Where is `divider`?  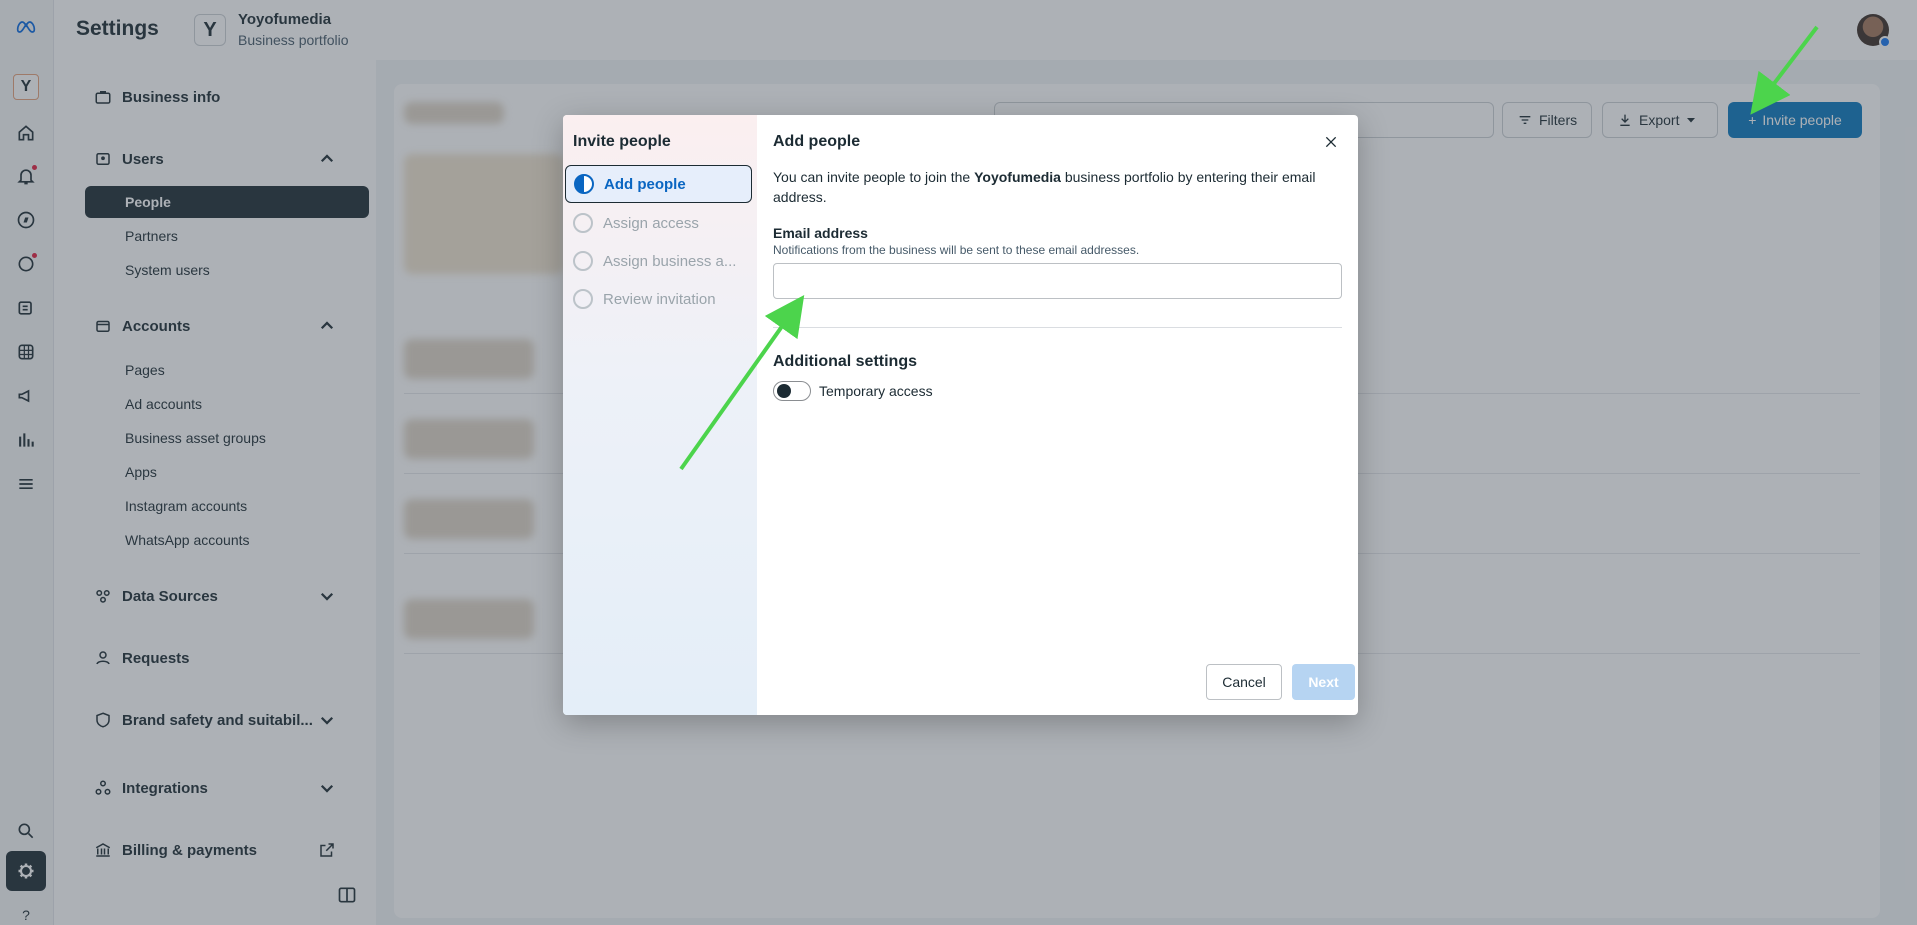 divider is located at coordinates (1057, 327).